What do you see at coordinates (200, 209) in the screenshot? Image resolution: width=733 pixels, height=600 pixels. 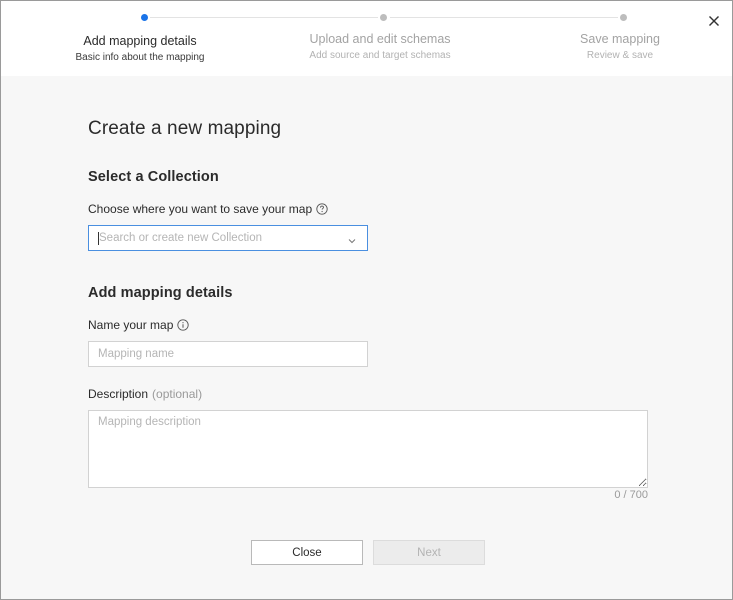 I see `collection-label-text: Choose where you want to save your map` at bounding box center [200, 209].